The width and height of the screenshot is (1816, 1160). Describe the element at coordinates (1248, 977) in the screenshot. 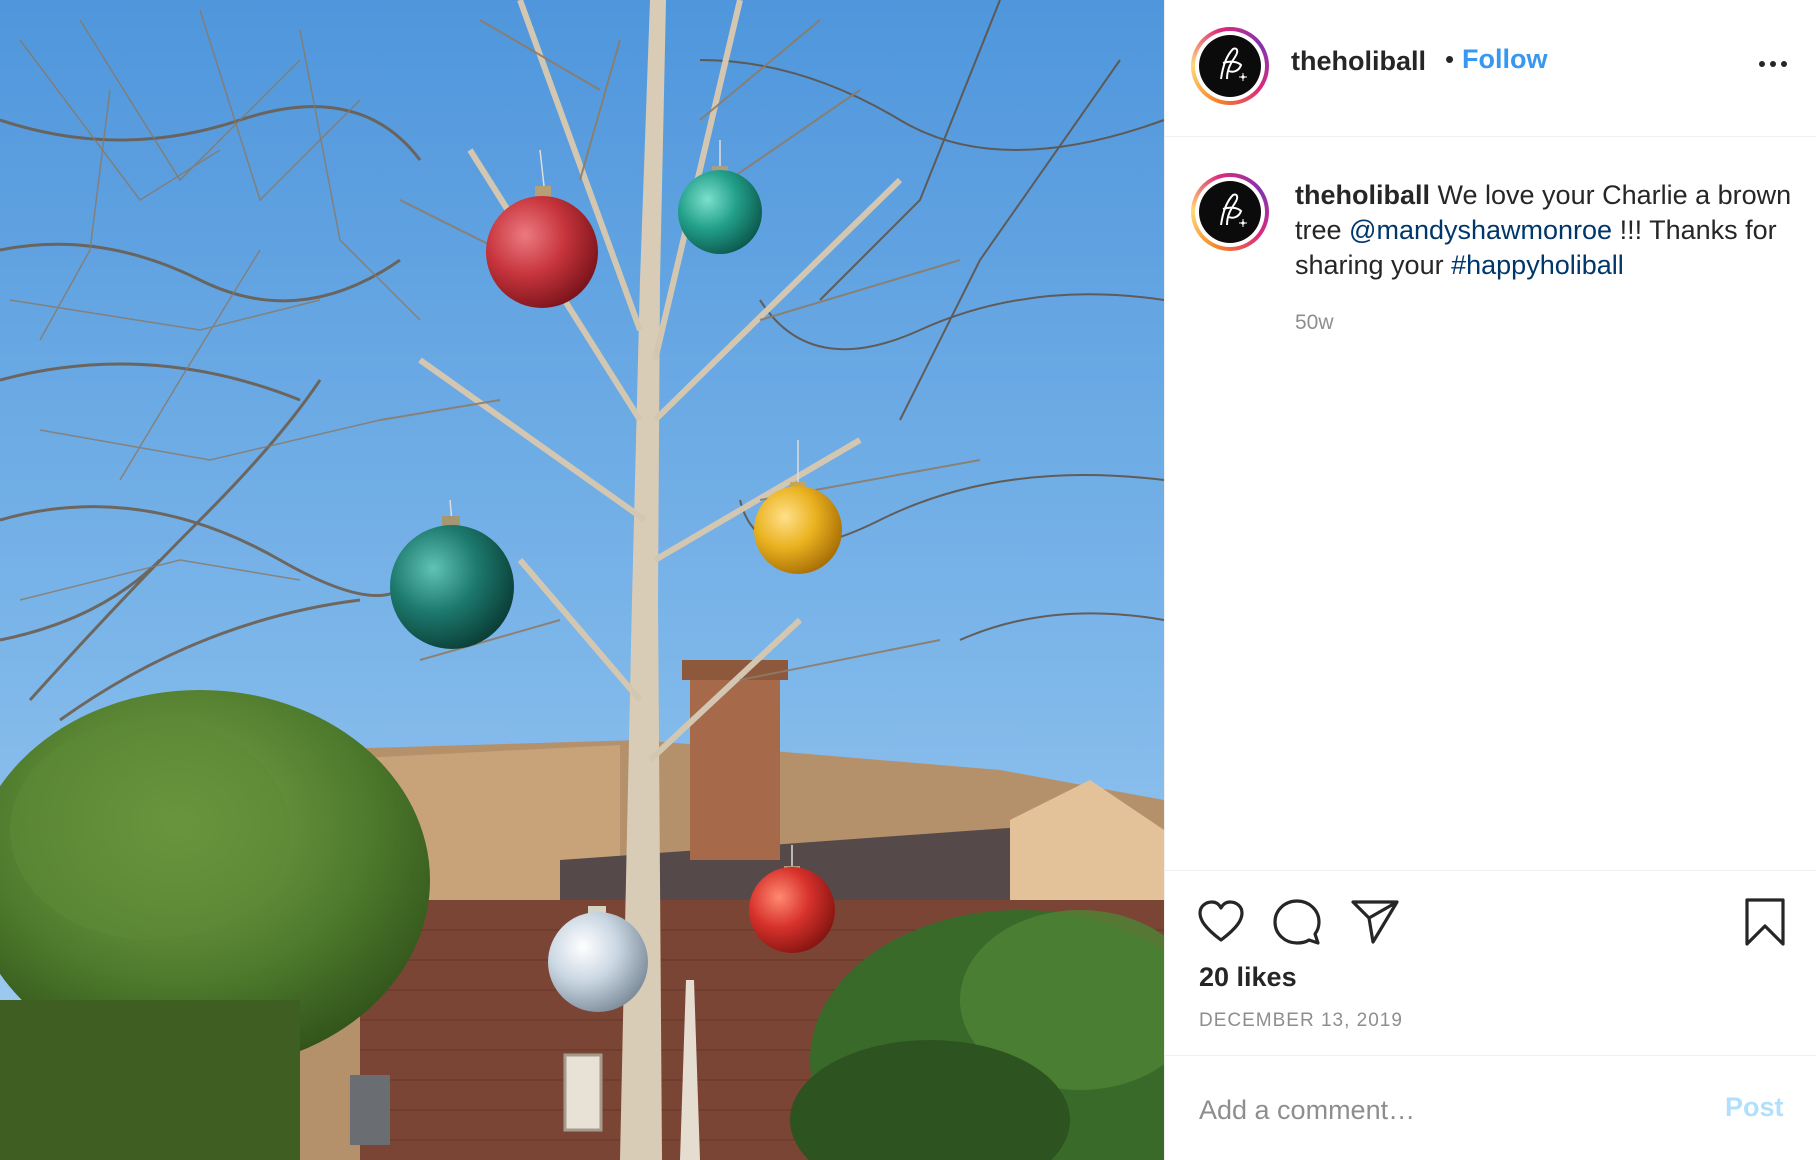

I see `likes-count: 20 likes` at that location.